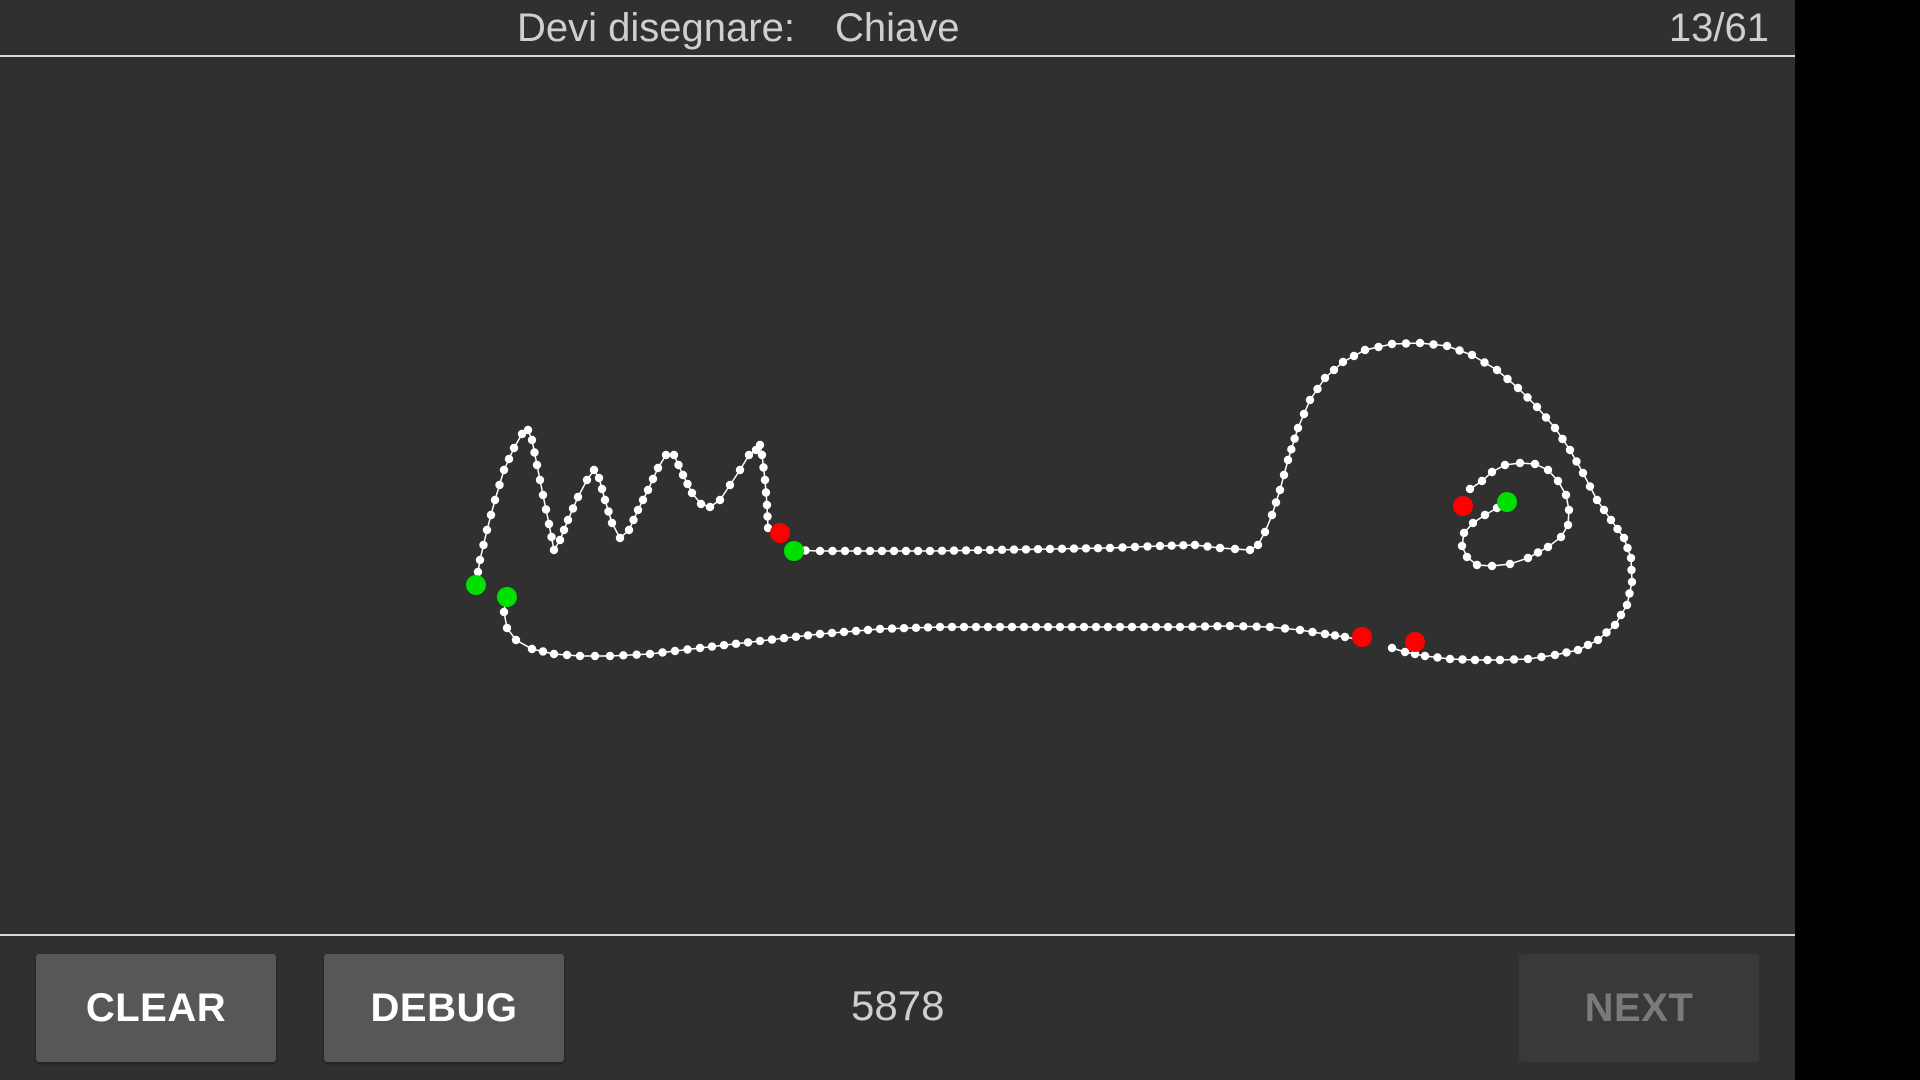 This screenshot has width=1920, height=1080. What do you see at coordinates (897, 28) in the screenshot?
I see `header-bar: Devi disegnare: Chiave 13/61` at bounding box center [897, 28].